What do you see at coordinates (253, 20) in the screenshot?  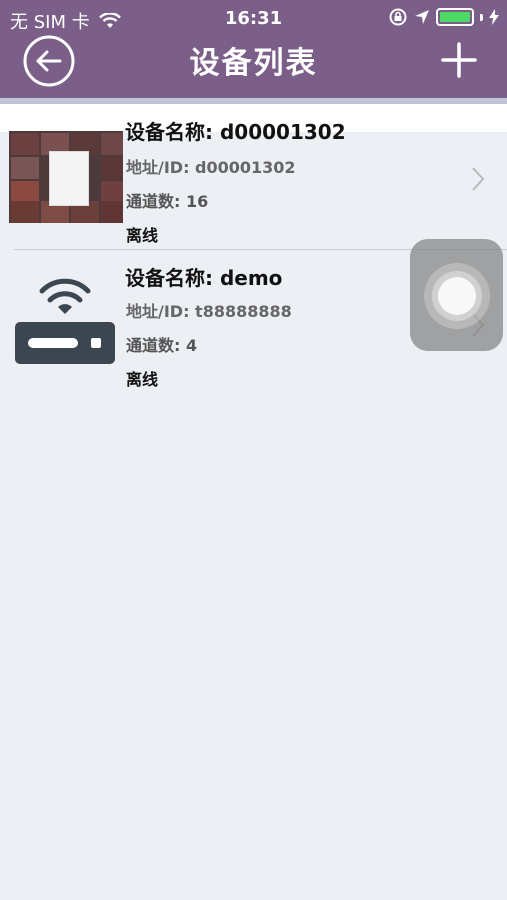 I see `status-bar: 无 SIM 卡 16:31` at bounding box center [253, 20].